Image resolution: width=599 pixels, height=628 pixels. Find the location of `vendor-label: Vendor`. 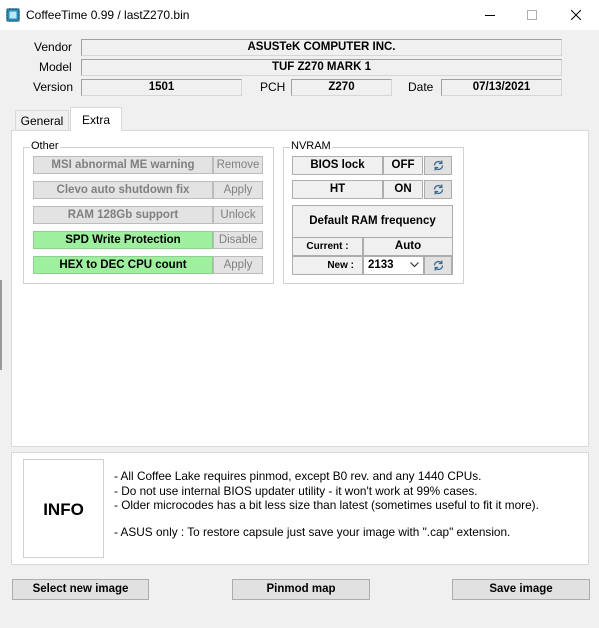

vendor-label: Vendor is located at coordinates (53, 47).